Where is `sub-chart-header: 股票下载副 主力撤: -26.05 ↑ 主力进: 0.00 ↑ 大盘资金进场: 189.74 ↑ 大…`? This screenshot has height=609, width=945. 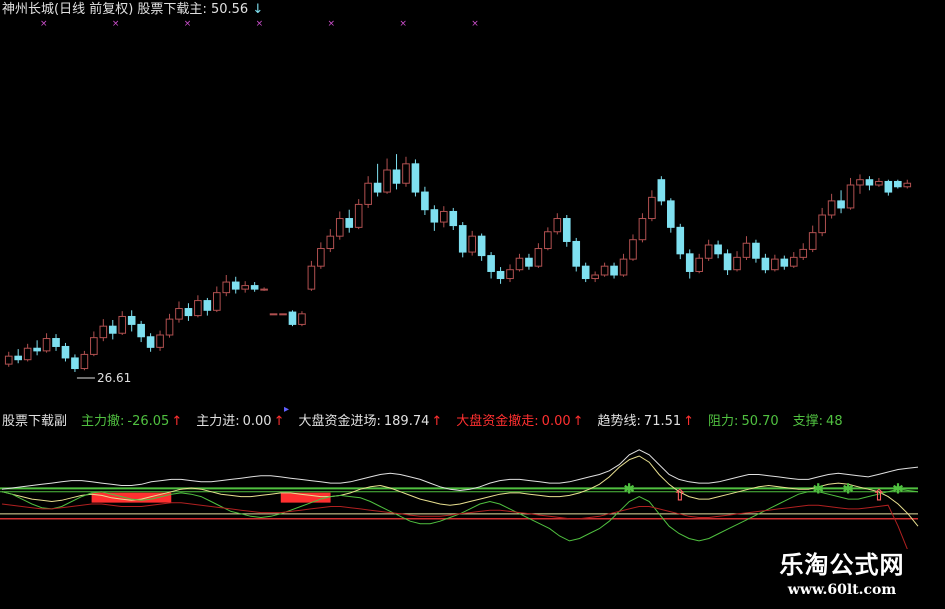 sub-chart-header: 股票下载副 主力撤: -26.05 ↑ 主力进: 0.00 ↑ 大盘资金进场: 189.74 ↑ 大… is located at coordinates (429, 422).